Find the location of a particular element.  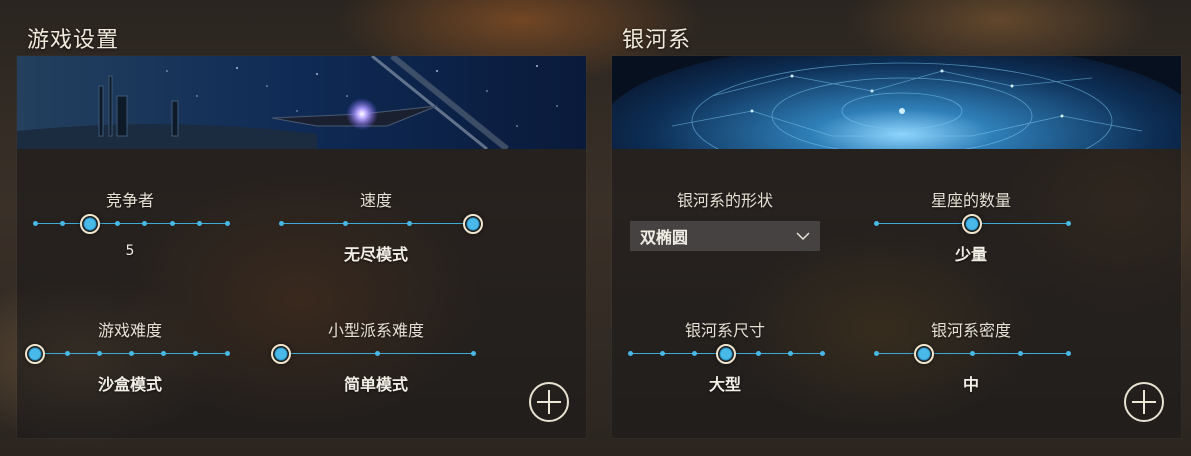

competitors-label: 竞争者 is located at coordinates (129, 200).